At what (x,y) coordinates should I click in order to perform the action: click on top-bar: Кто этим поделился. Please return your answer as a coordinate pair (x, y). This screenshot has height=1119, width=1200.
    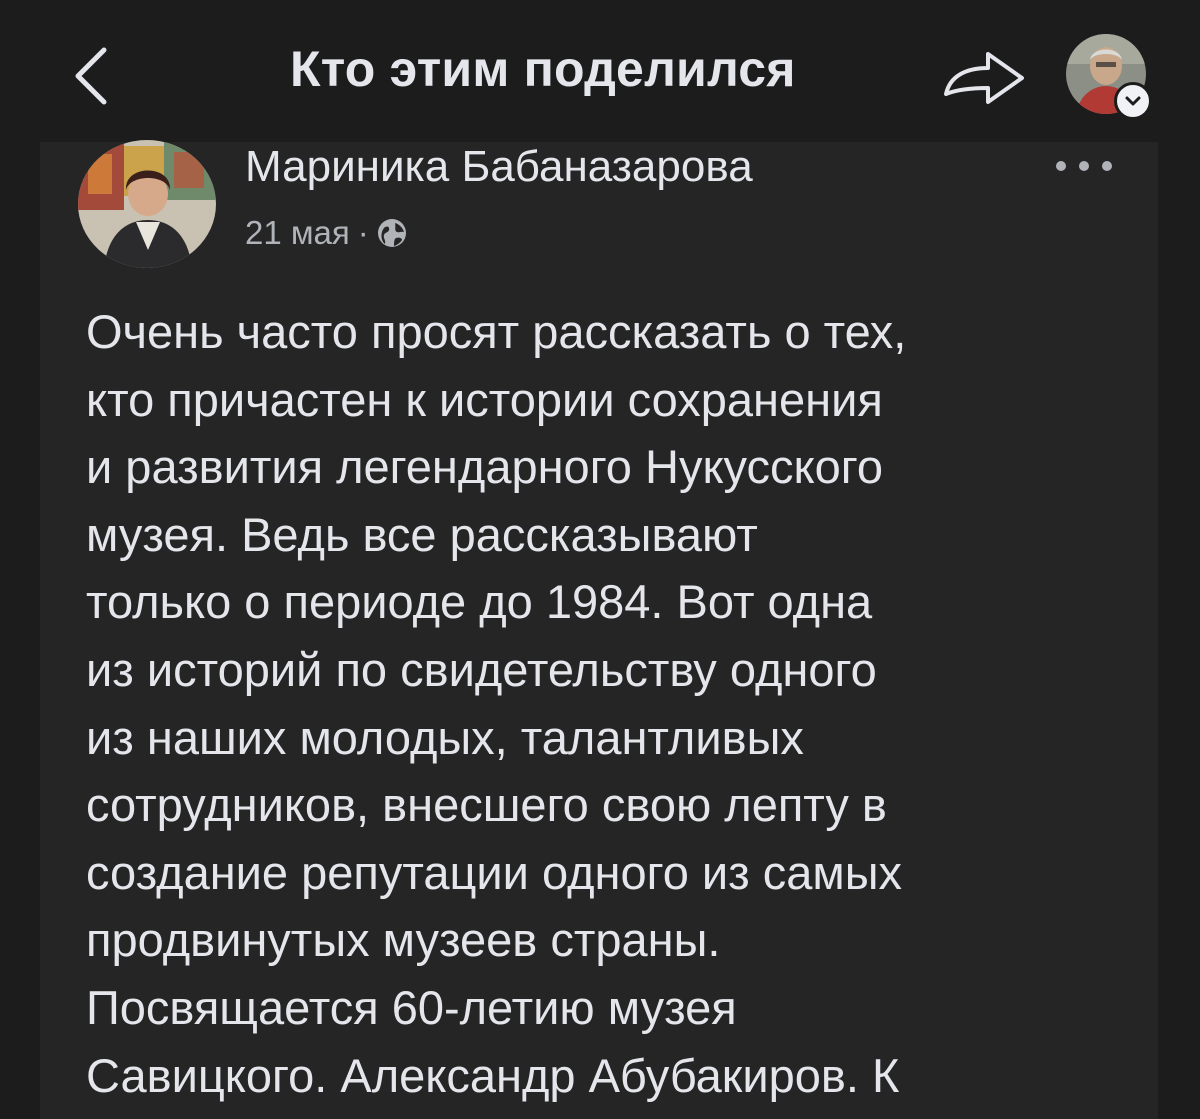
    Looking at the image, I should click on (600, 71).